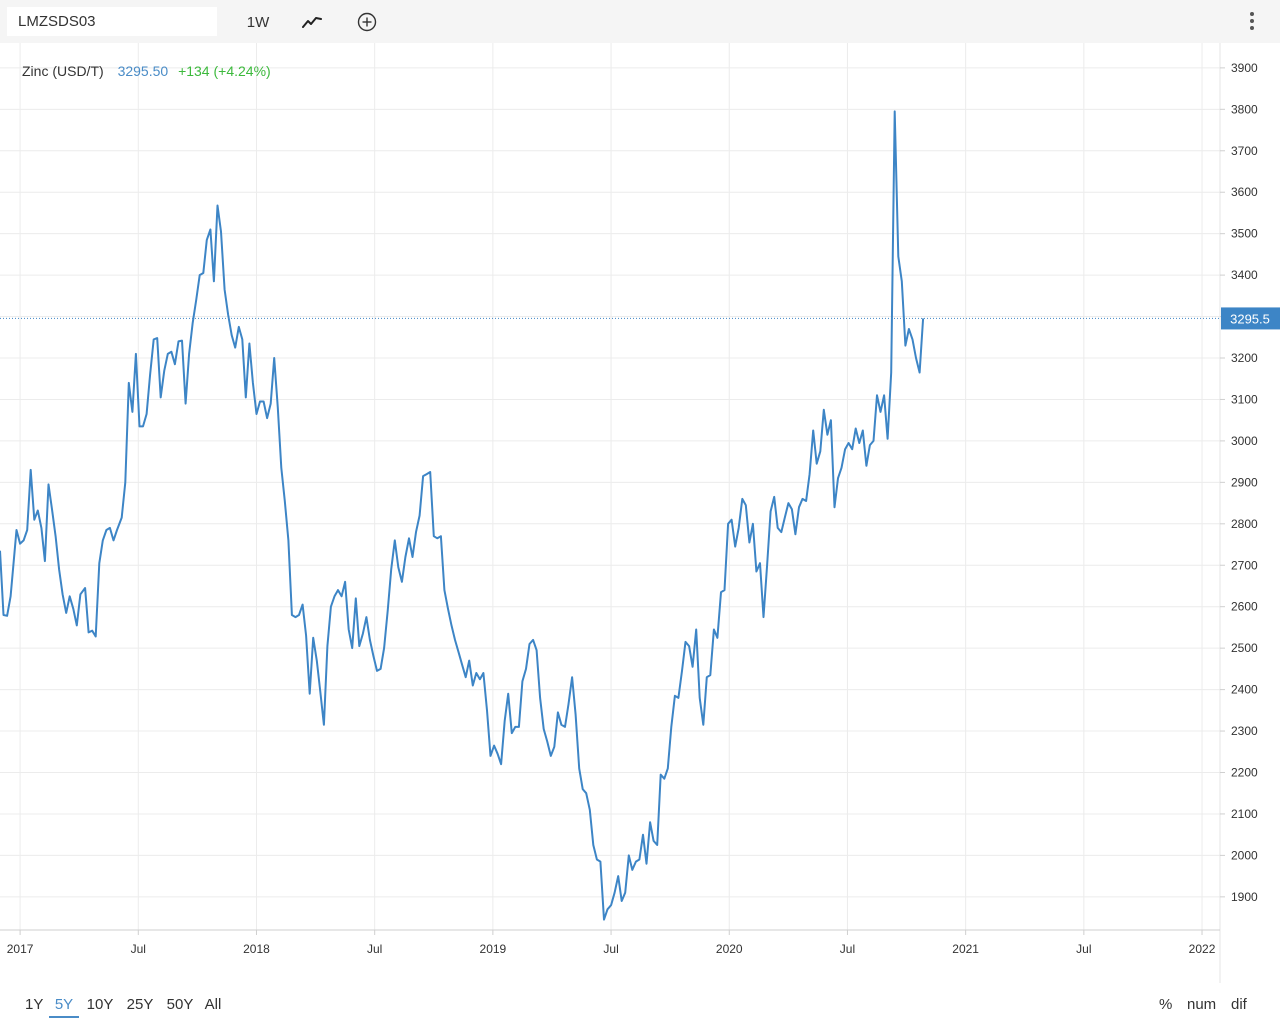 The image size is (1280, 1024). What do you see at coordinates (1244, 399) in the screenshot?
I see `y-tick-label: 3100` at bounding box center [1244, 399].